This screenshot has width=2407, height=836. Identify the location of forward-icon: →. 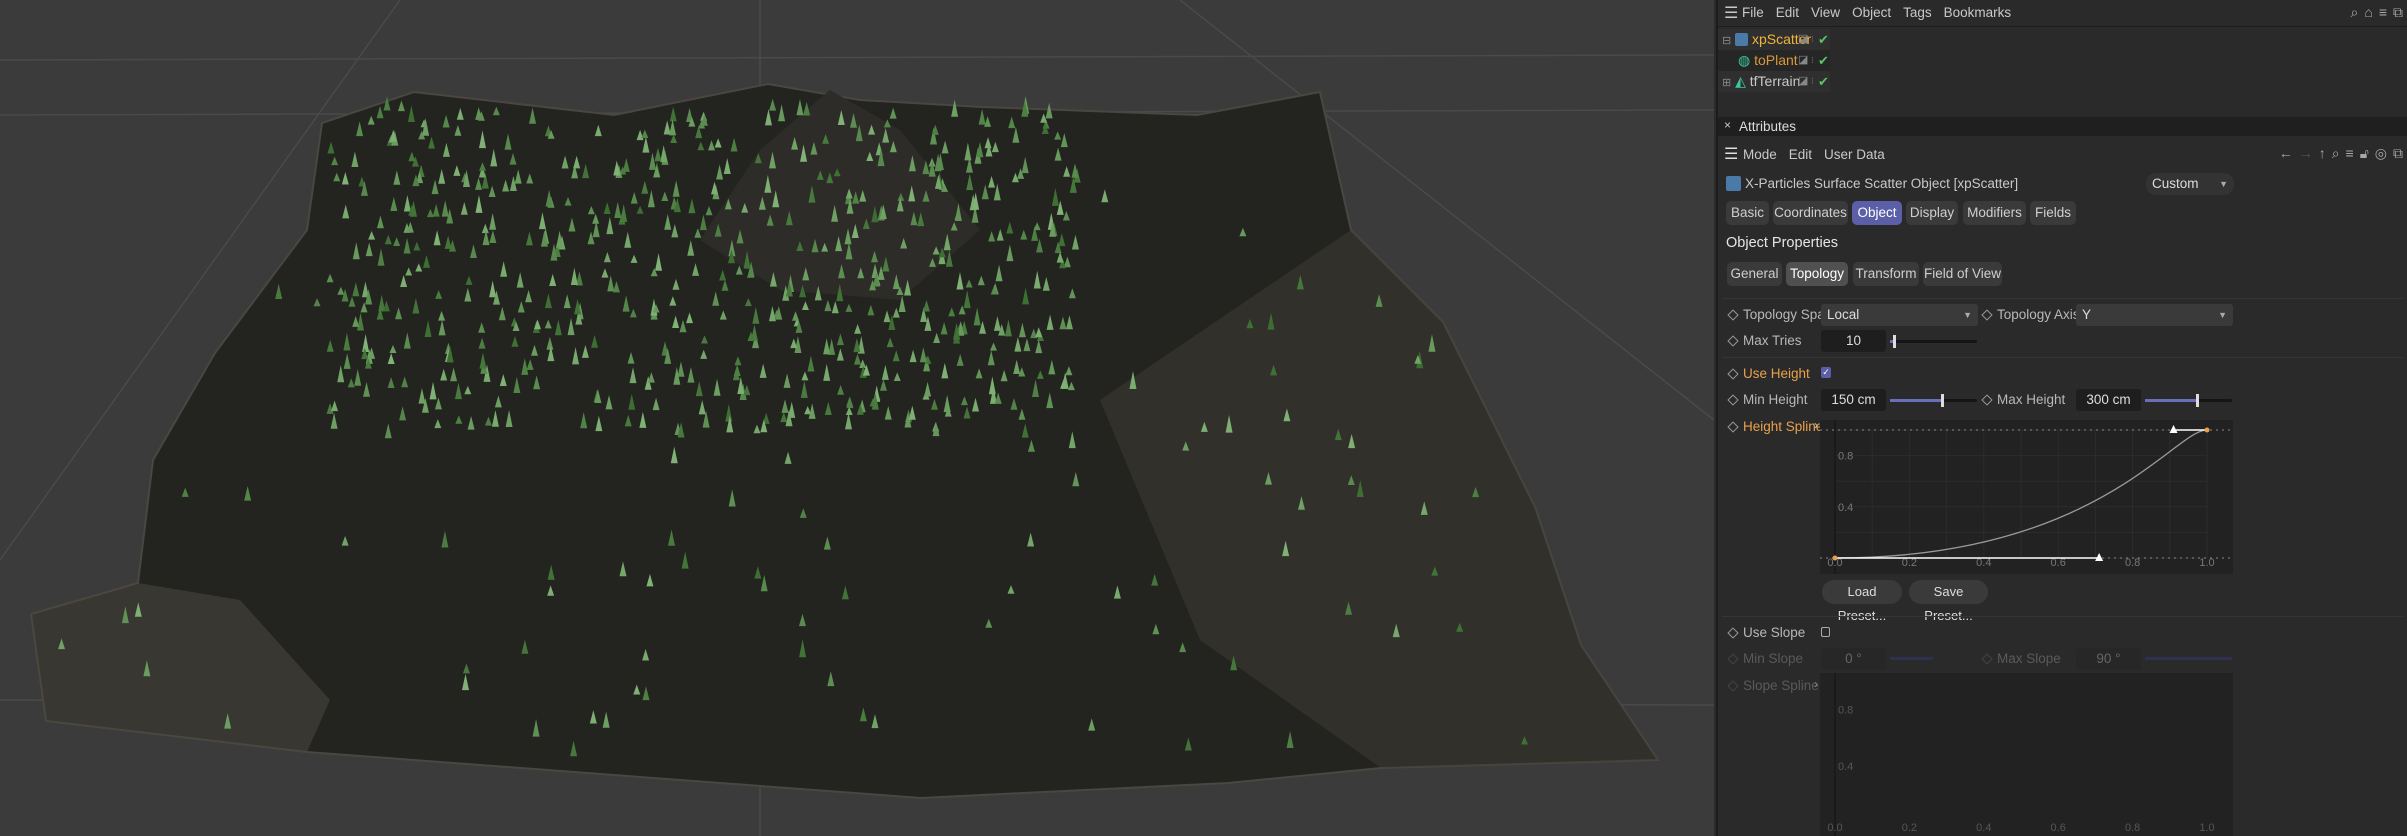
(2306, 153).